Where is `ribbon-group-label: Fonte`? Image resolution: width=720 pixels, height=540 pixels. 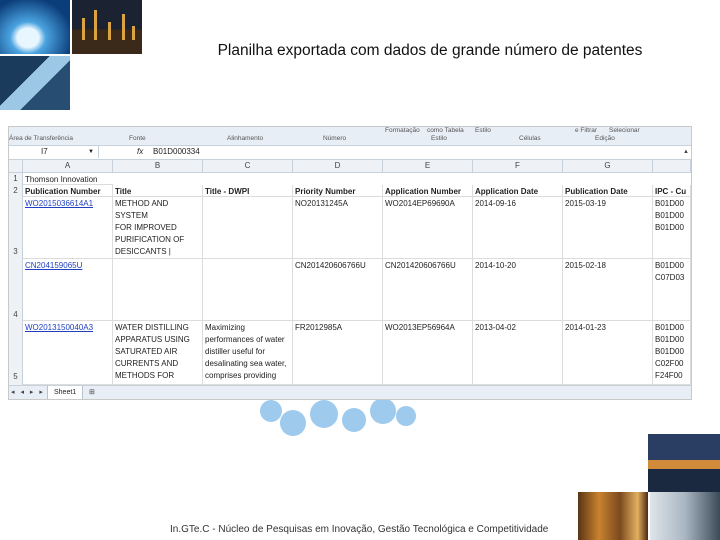
ribbon-group-label: Fonte is located at coordinates (137, 138).